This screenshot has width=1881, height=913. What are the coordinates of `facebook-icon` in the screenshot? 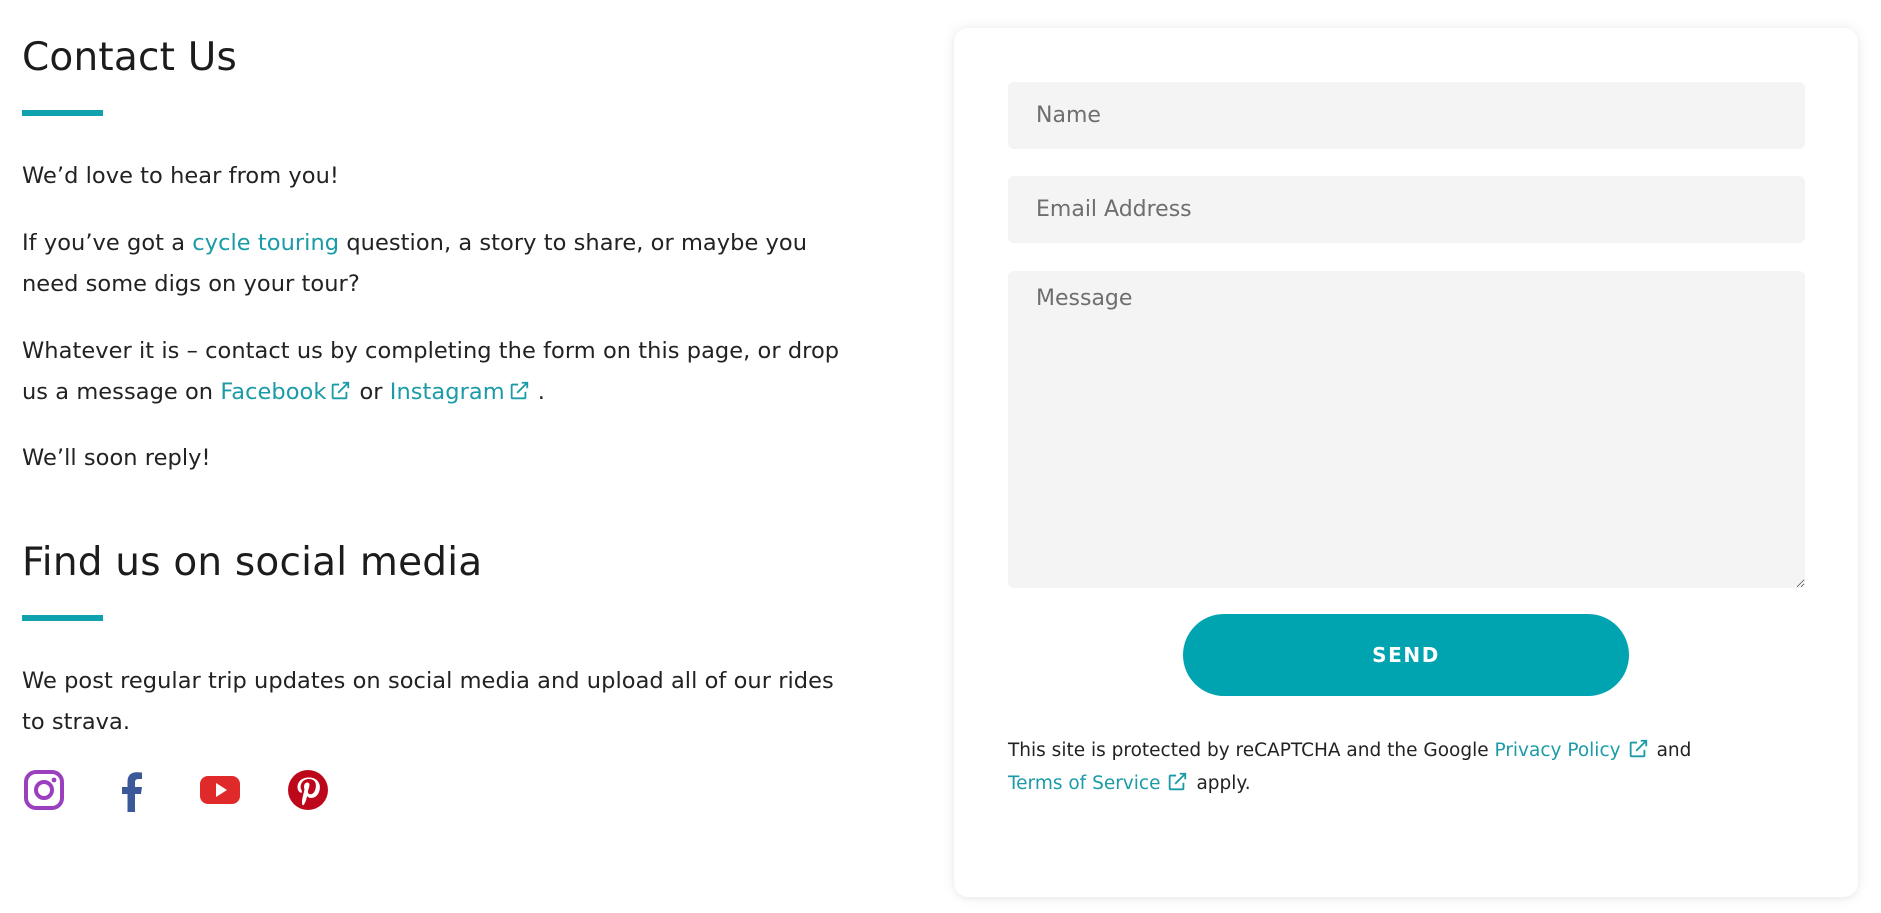 It's located at (132, 790).